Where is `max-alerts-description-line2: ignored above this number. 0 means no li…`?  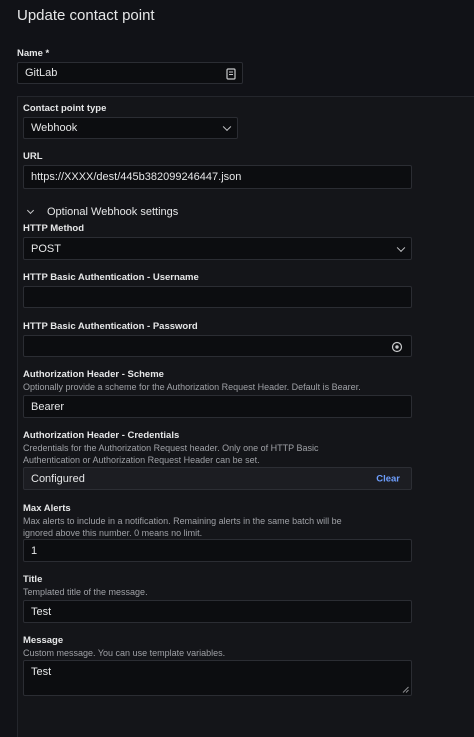
max-alerts-description-line2: ignored above this number. 0 means no li… is located at coordinates (113, 533).